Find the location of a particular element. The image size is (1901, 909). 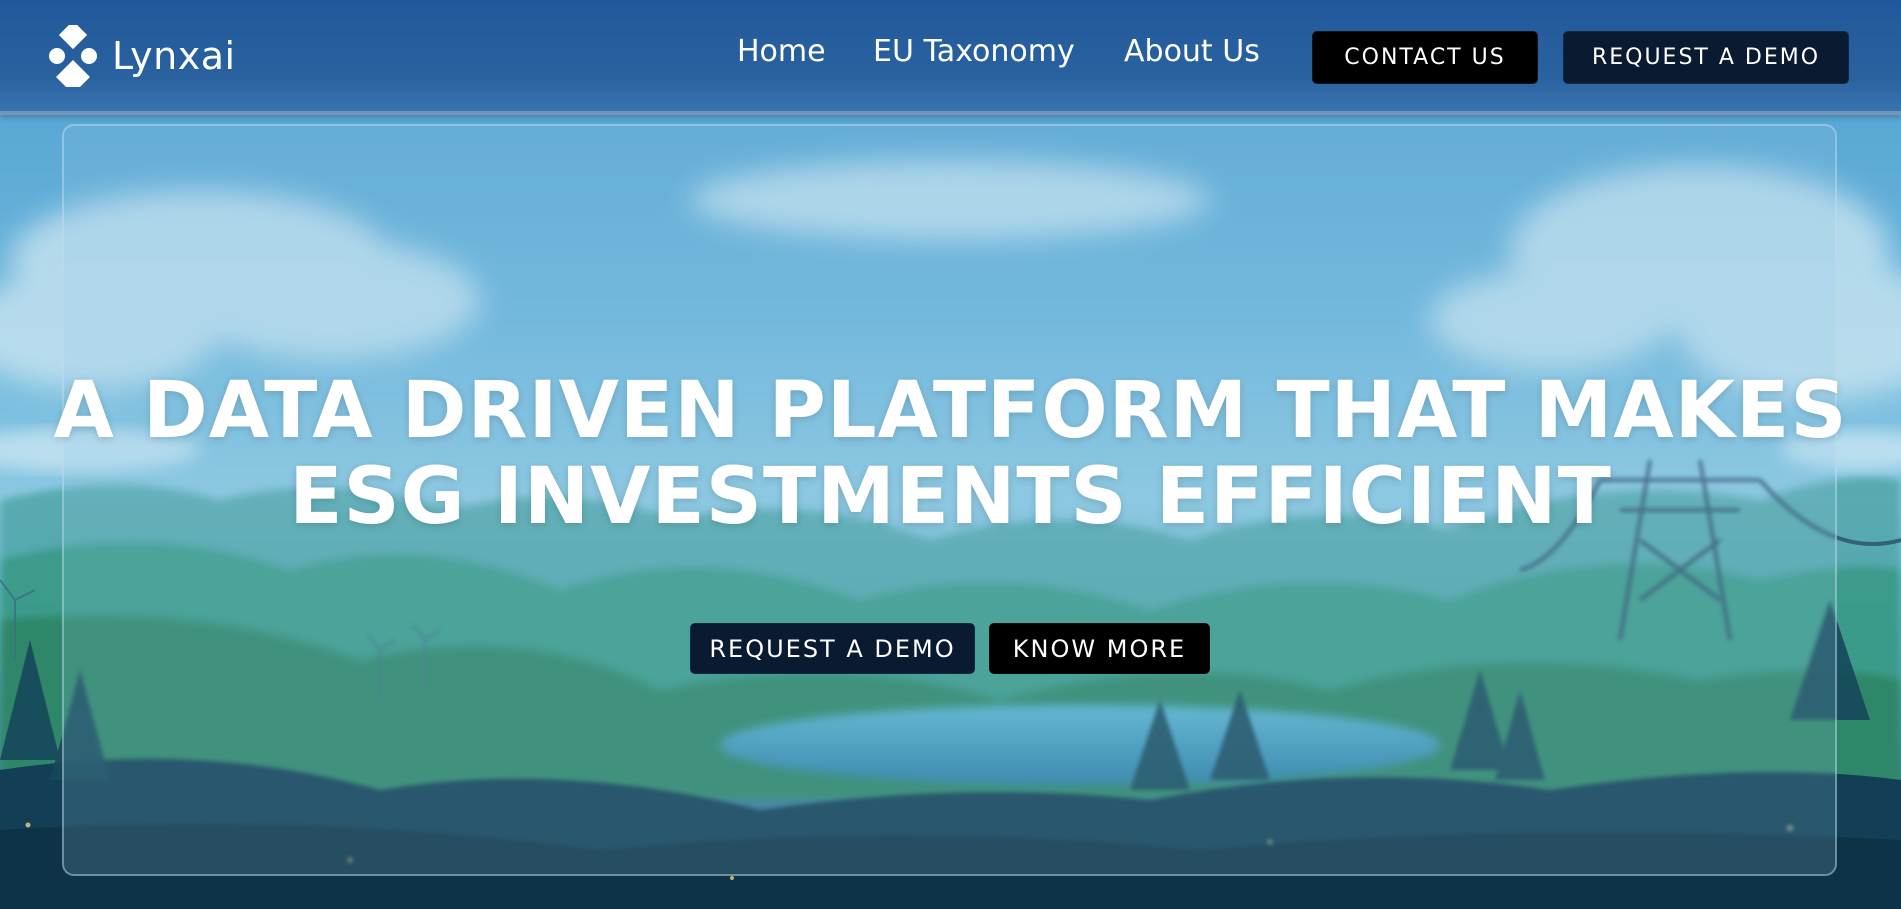

nav-link-eu-taxonomy: EU Taxonomy is located at coordinates (974, 51).